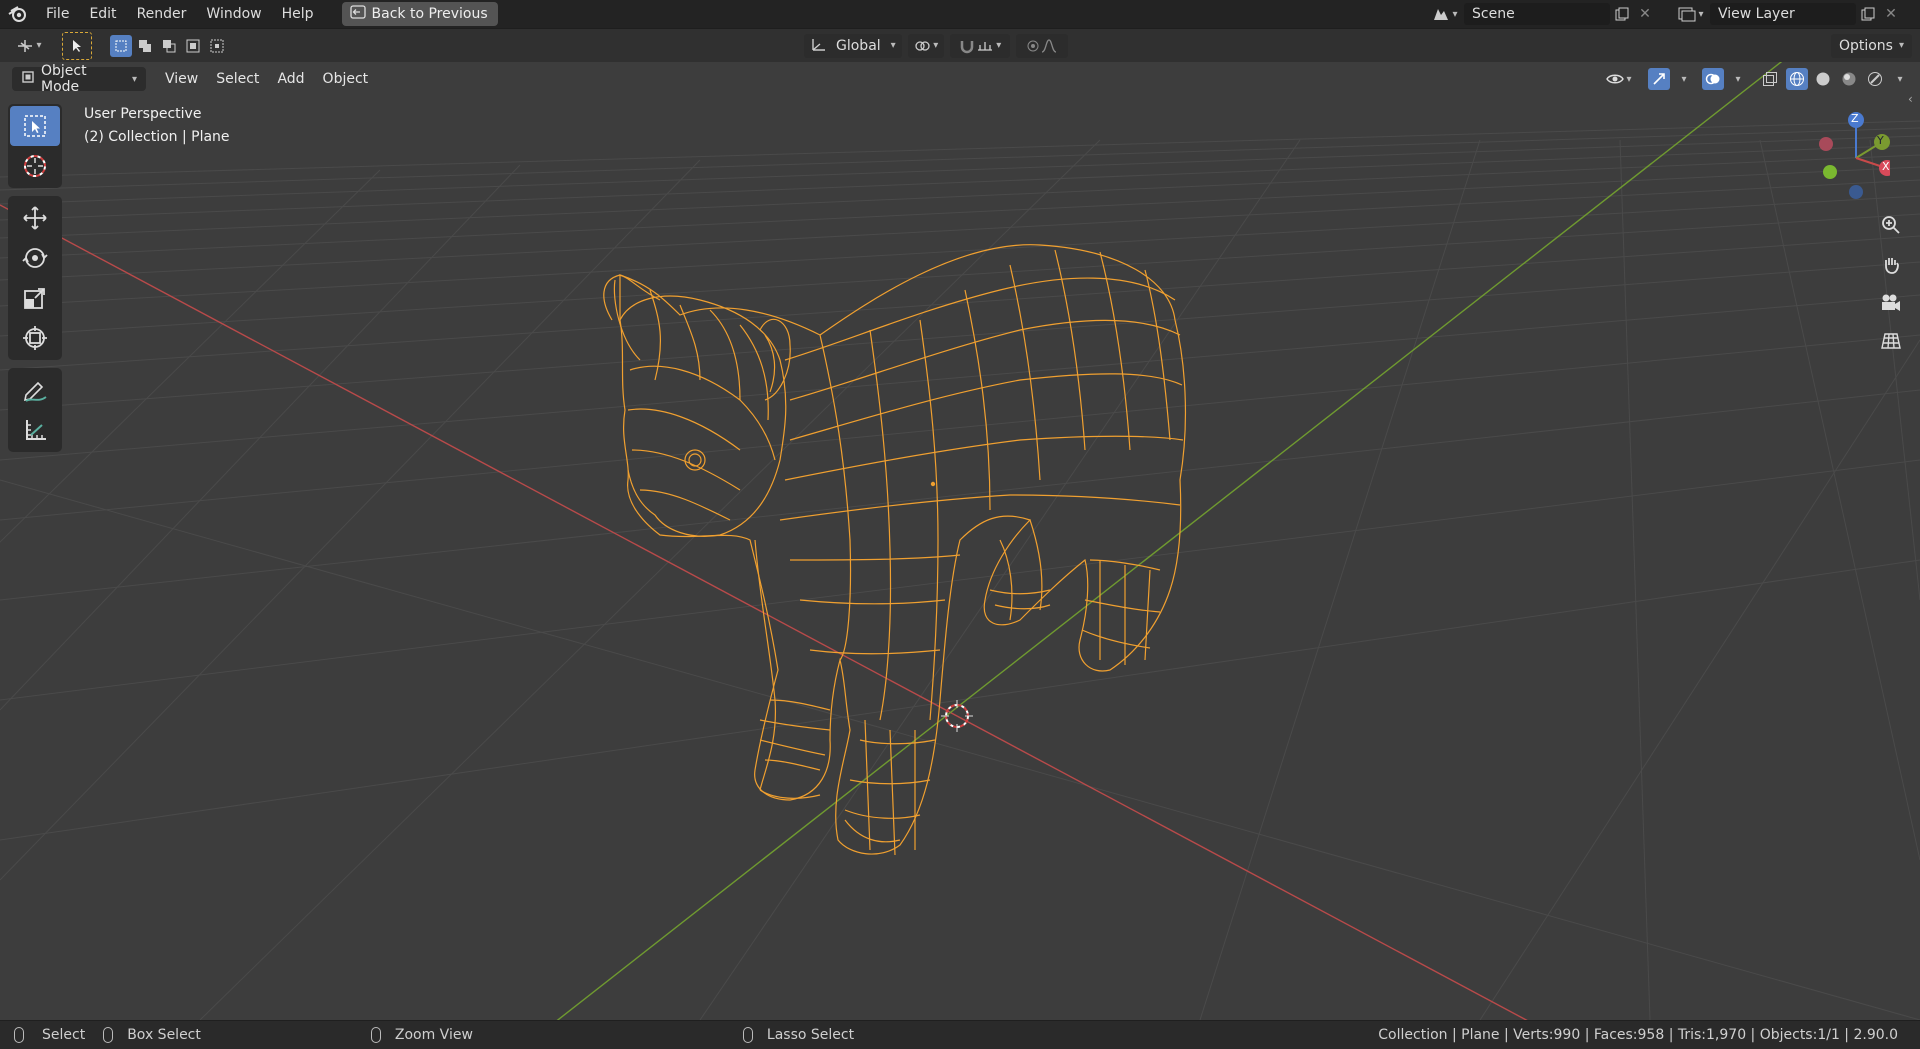 This screenshot has height=1049, width=1920. What do you see at coordinates (169, 46) in the screenshot?
I see `select-mode-subtract-icon` at bounding box center [169, 46].